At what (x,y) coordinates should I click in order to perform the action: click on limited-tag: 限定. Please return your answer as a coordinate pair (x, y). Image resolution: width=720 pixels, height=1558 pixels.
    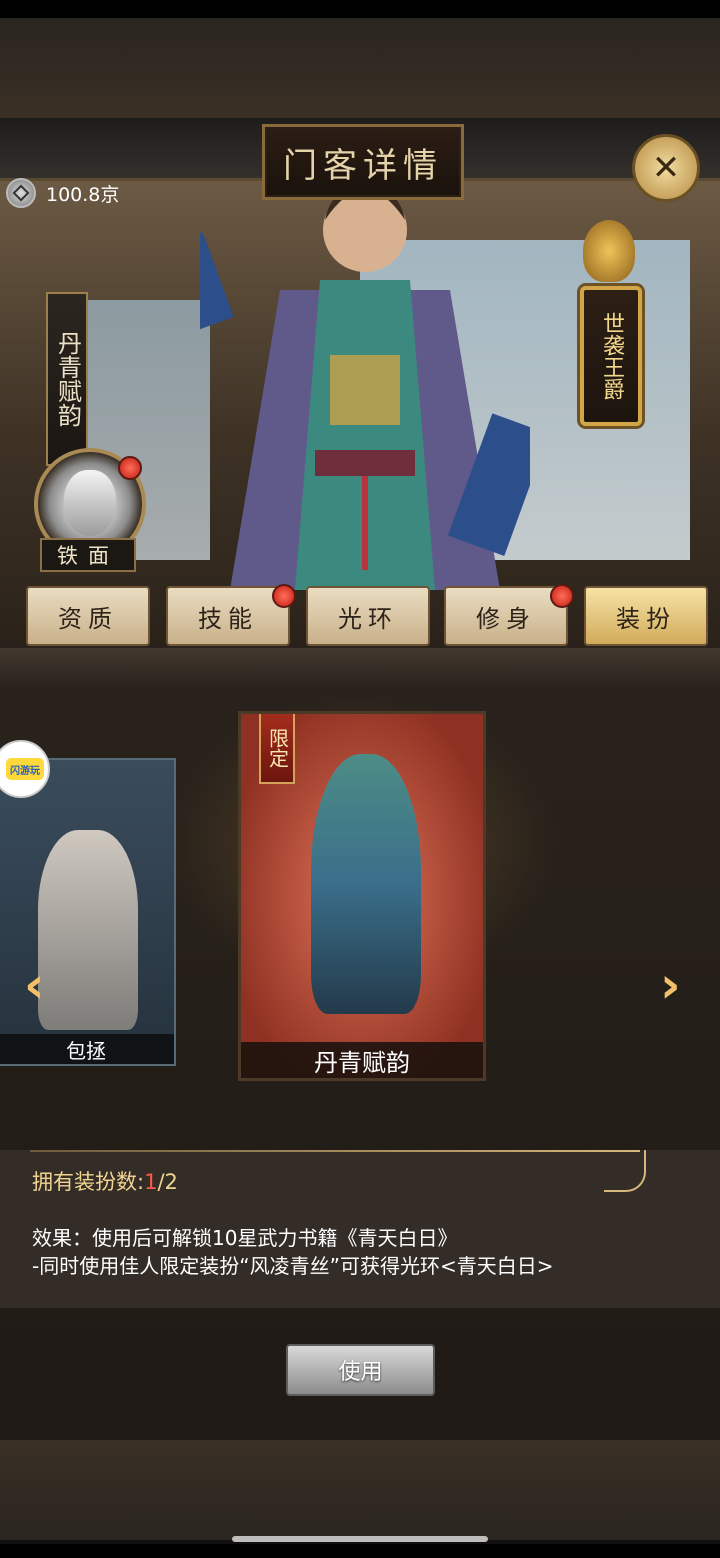
    Looking at the image, I should click on (277, 749).